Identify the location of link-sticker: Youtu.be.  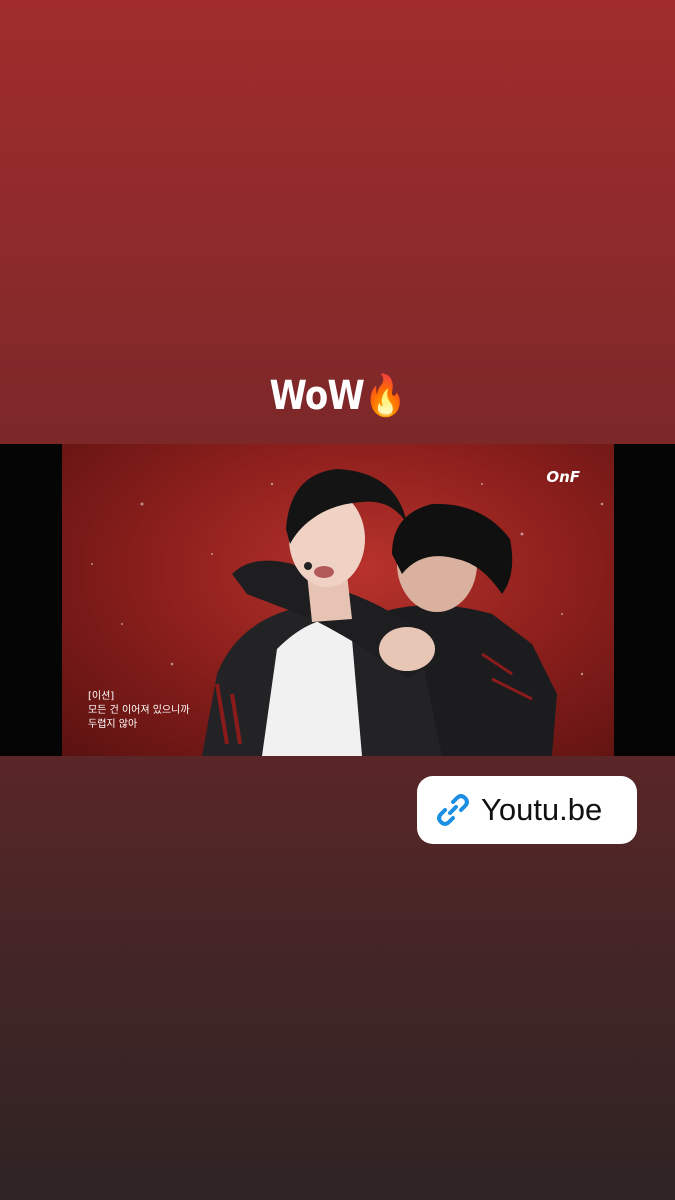
(527, 810).